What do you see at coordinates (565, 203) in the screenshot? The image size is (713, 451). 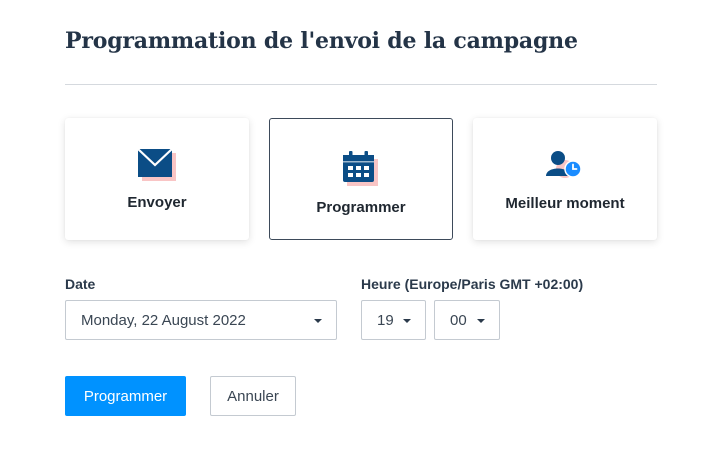 I see `option-label-best-time: Meilleur moment` at bounding box center [565, 203].